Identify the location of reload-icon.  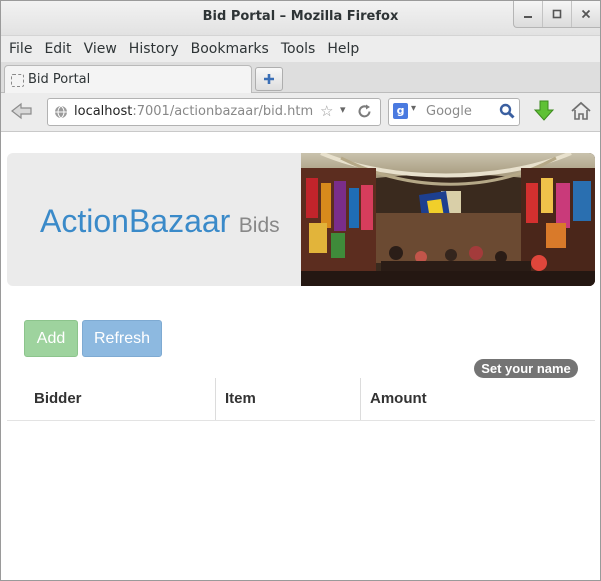
(364, 111).